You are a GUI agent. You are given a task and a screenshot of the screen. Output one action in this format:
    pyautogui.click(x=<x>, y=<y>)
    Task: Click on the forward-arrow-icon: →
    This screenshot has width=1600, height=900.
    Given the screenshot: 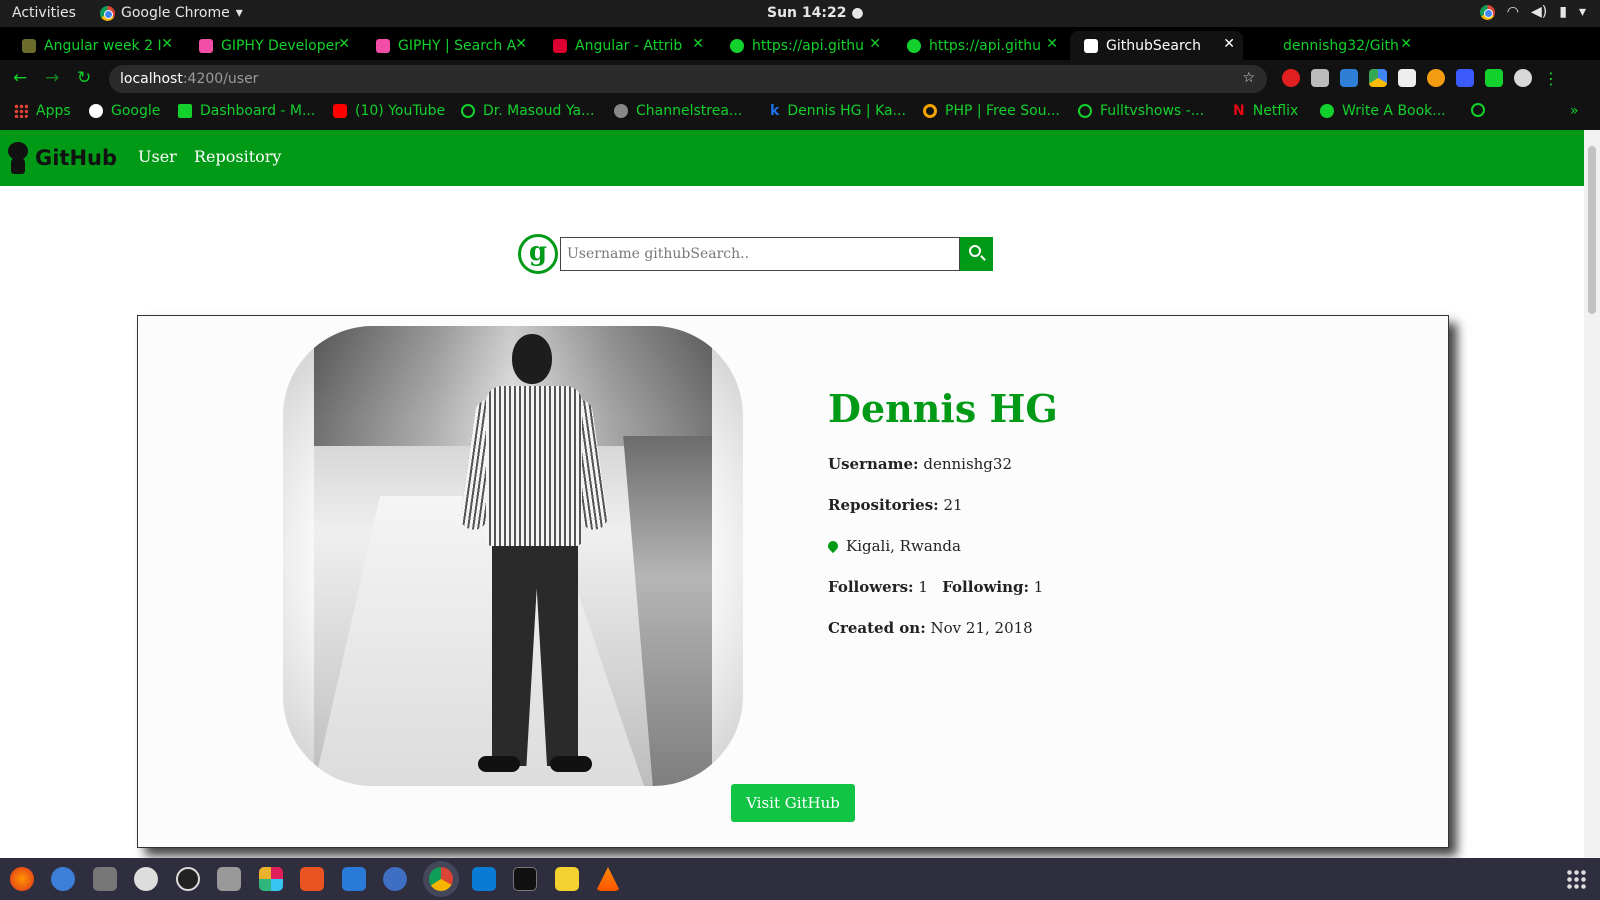 What is the action you would take?
    pyautogui.click(x=52, y=78)
    